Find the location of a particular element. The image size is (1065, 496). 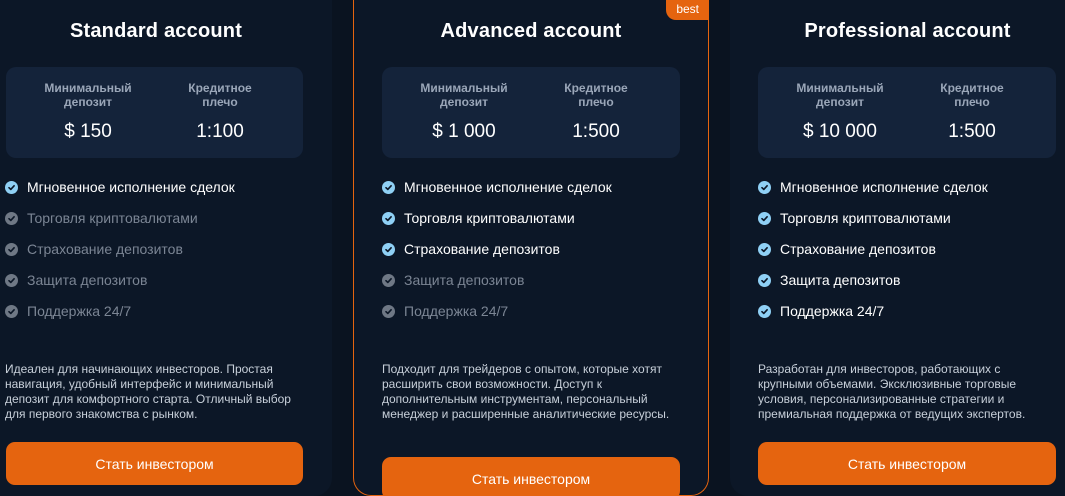

min-deposit: Минимальный депозит $ 10 000 is located at coordinates (840, 112).